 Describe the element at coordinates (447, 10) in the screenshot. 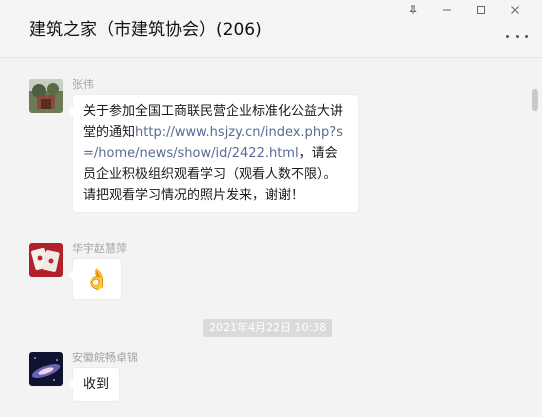

I see `minimize-icon` at that location.